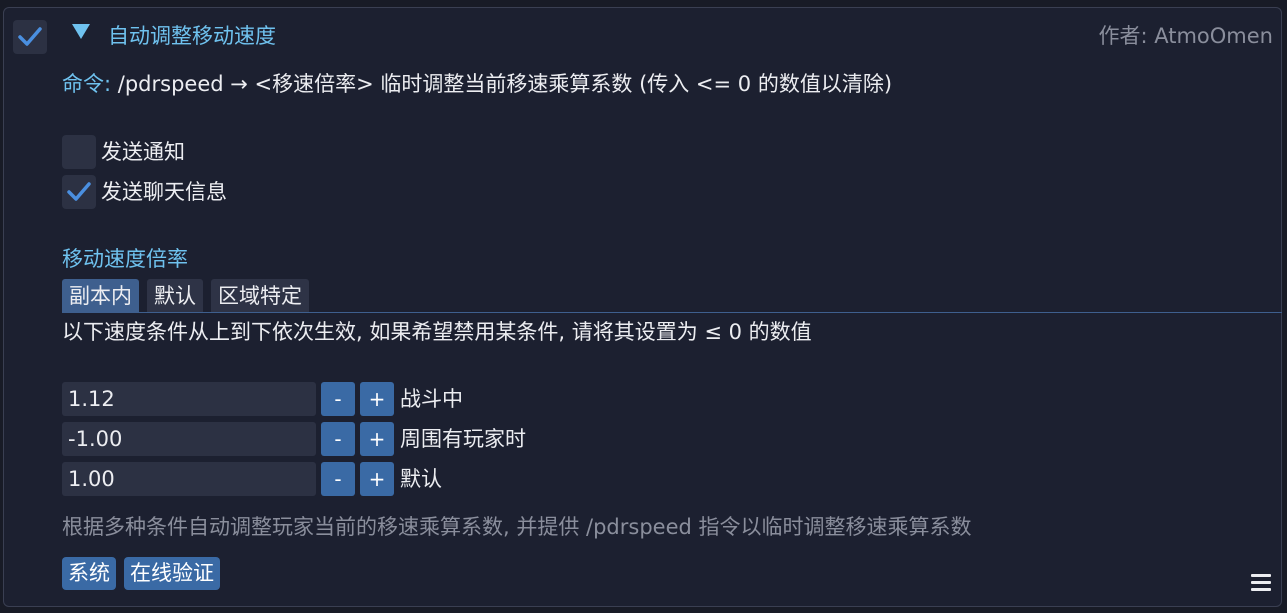 This screenshot has height=613, width=1287. Describe the element at coordinates (672, 312) in the screenshot. I see `tab-divider` at that location.